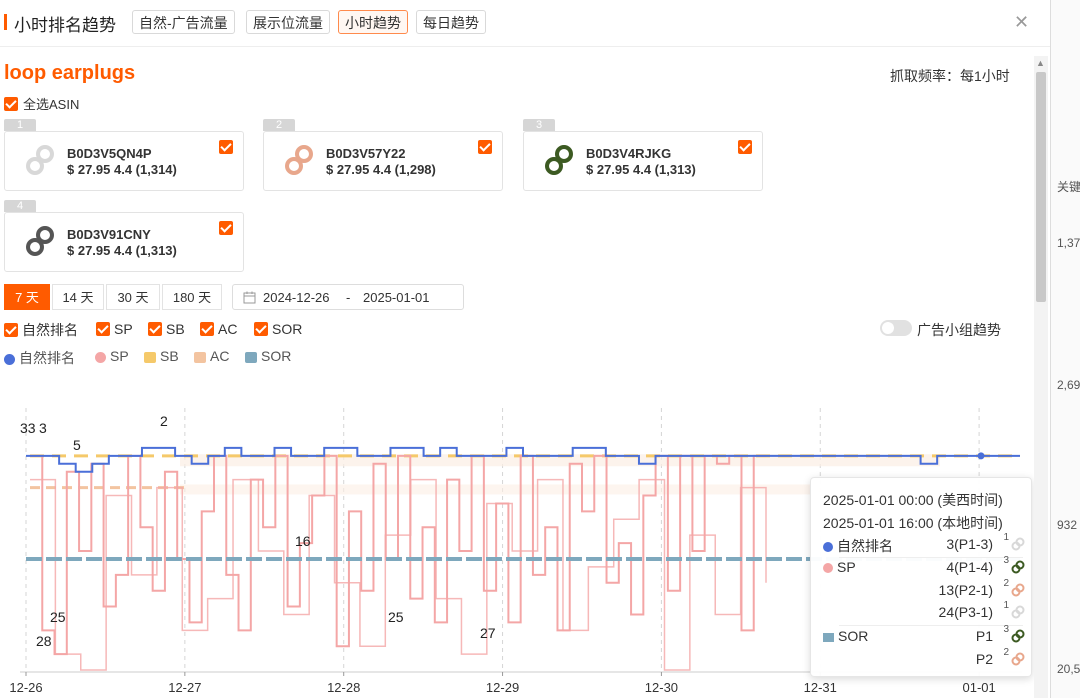 The image size is (1080, 698). What do you see at coordinates (661, 687) in the screenshot?
I see `x-tick-label: 12-30` at bounding box center [661, 687].